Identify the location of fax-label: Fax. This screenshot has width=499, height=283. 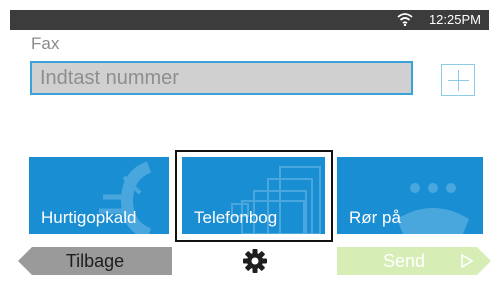
(45, 43).